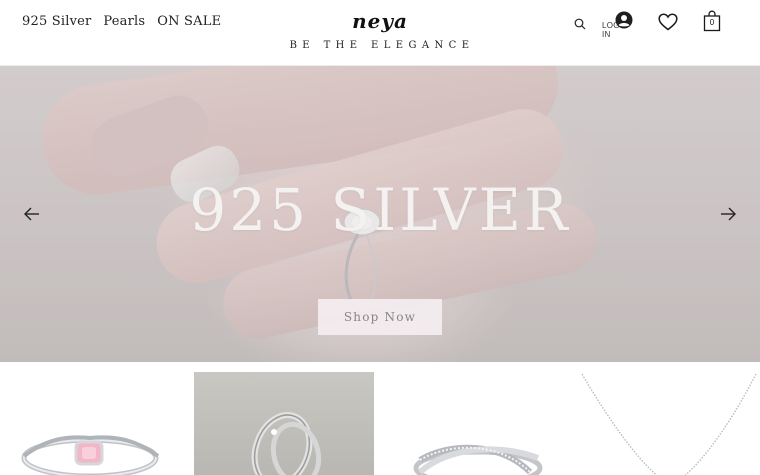 The image size is (760, 475). I want to click on crossover-ring-image, so click(478, 459).